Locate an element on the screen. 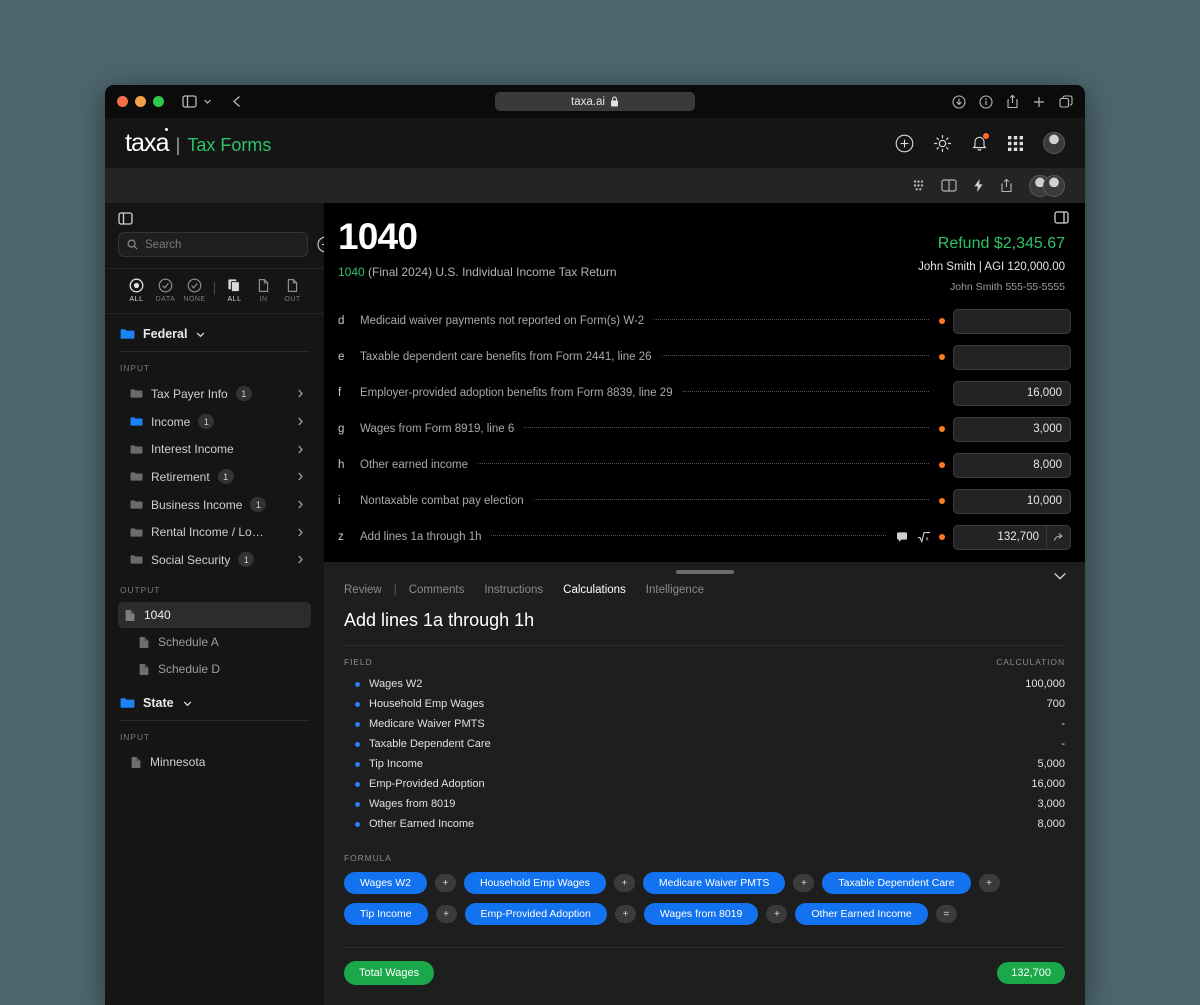  address-bar: taxa.ai is located at coordinates (595, 101).